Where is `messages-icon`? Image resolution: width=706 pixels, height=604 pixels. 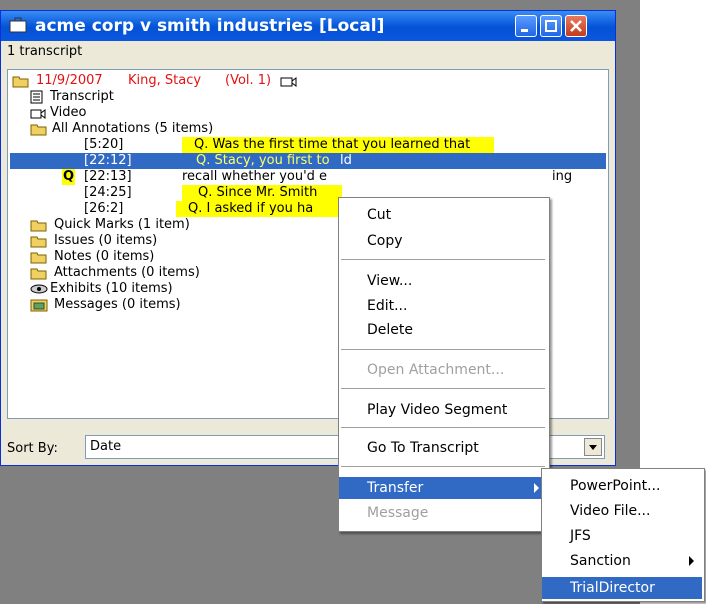 messages-icon is located at coordinates (39, 308).